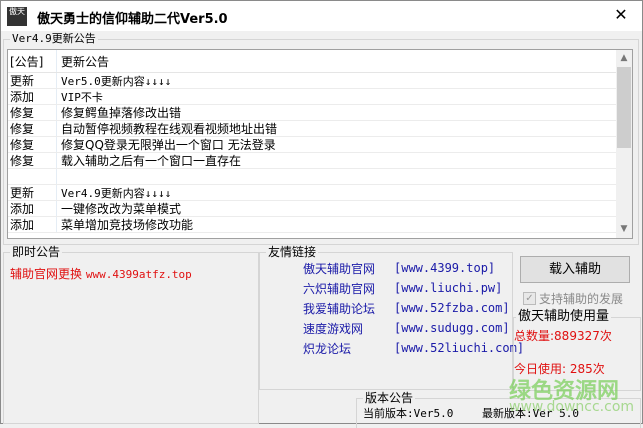  Describe the element at coordinates (333, 328) in the screenshot. I see `friend-link-name: 速度游戏网` at that location.